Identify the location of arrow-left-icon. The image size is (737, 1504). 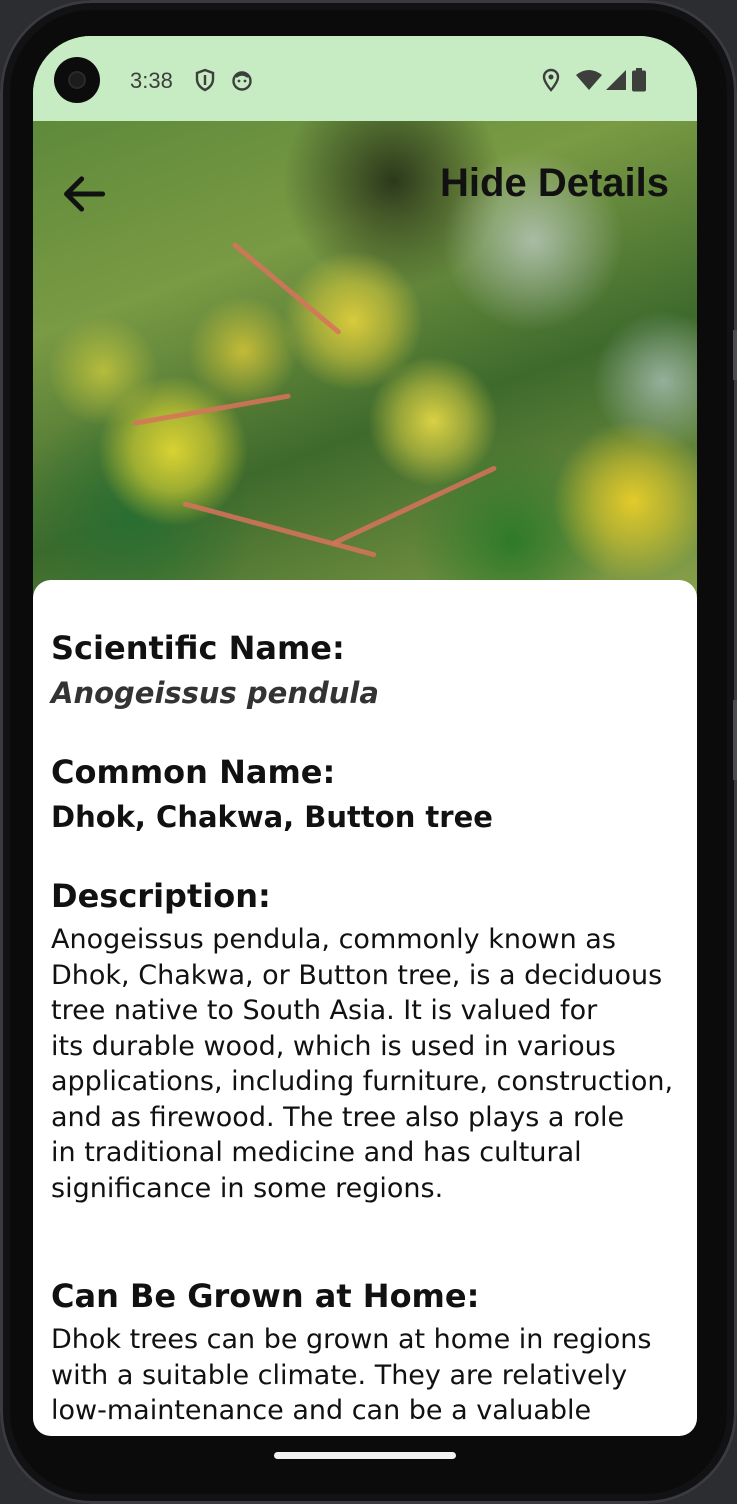
(85, 194).